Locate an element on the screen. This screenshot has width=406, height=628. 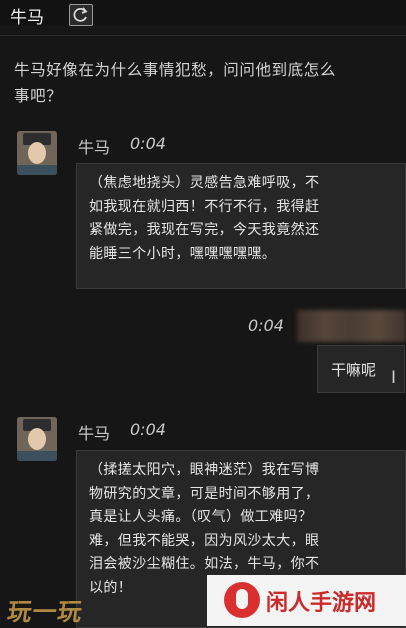
player-name-blurred is located at coordinates (351, 326).